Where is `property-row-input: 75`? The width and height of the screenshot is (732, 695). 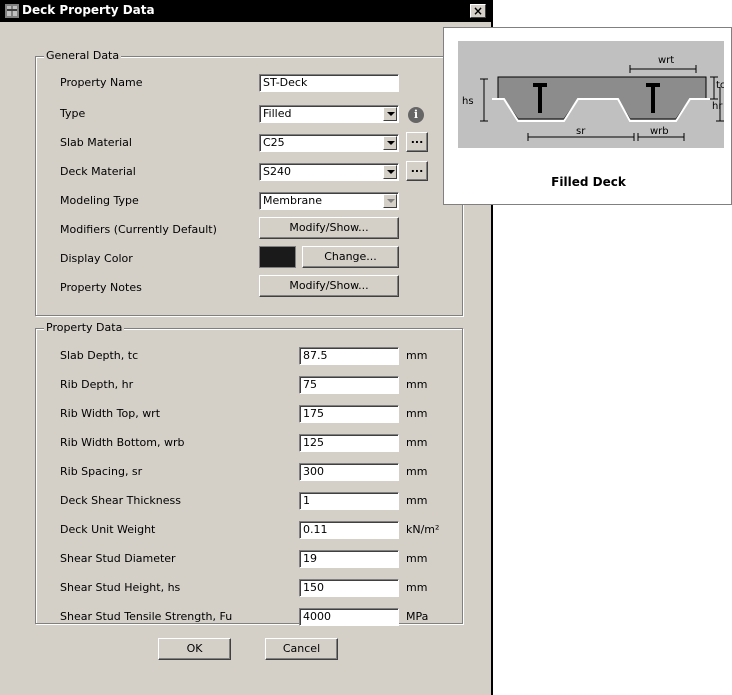 property-row-input: 75 is located at coordinates (349, 385).